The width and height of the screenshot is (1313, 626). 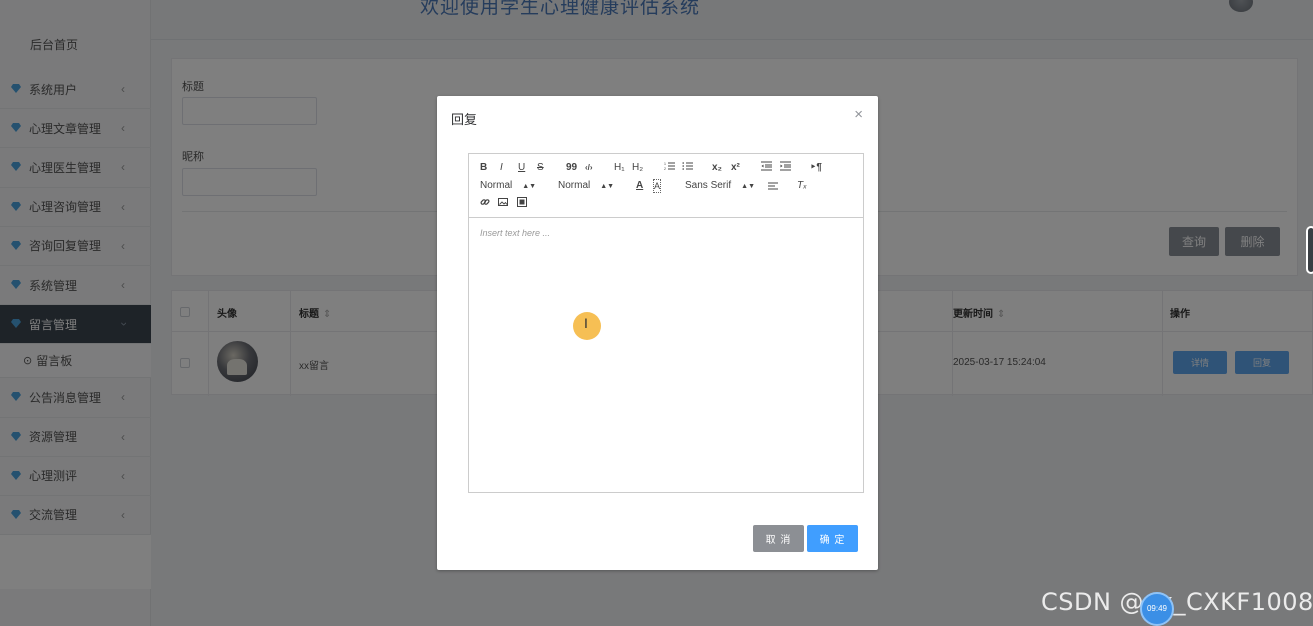 What do you see at coordinates (720, 186) in the screenshot?
I see `font-select: Sans Serif ▲▼` at bounding box center [720, 186].